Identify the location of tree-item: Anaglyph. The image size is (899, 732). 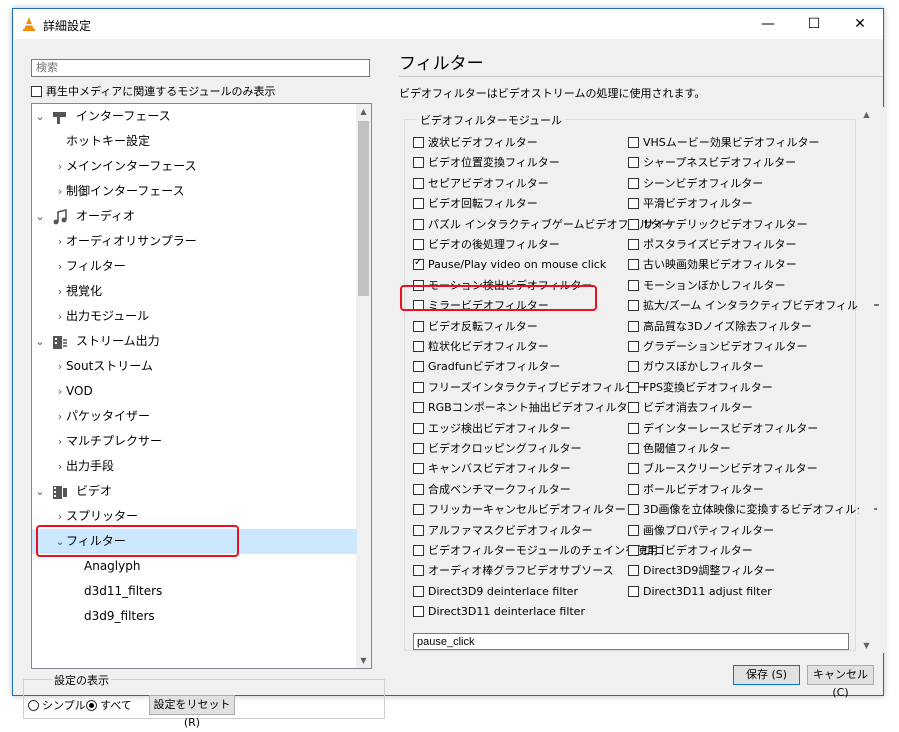
(194, 566).